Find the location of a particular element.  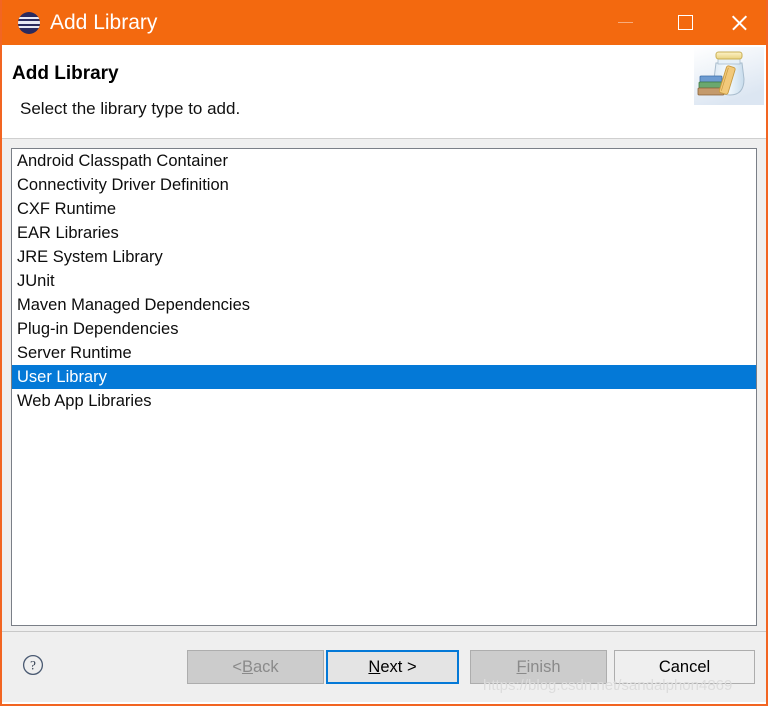

finish-button: Finish is located at coordinates (538, 667).